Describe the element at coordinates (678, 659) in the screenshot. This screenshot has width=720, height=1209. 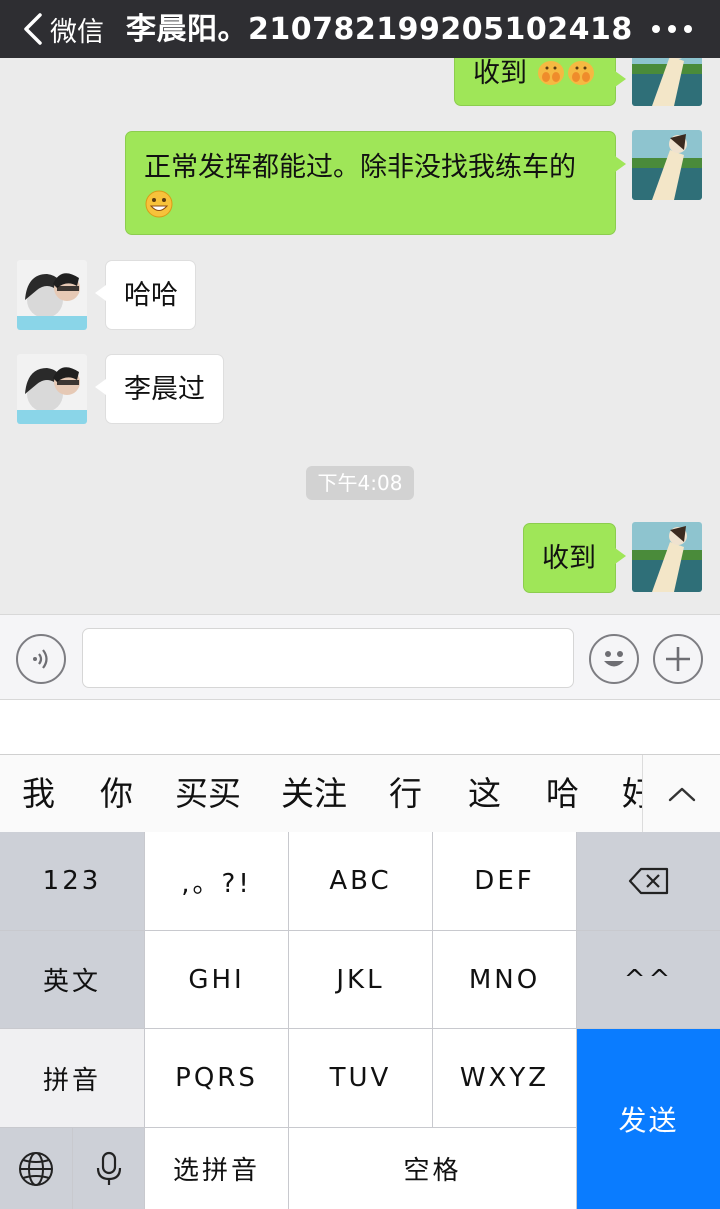
I see `plus-icon` at that location.